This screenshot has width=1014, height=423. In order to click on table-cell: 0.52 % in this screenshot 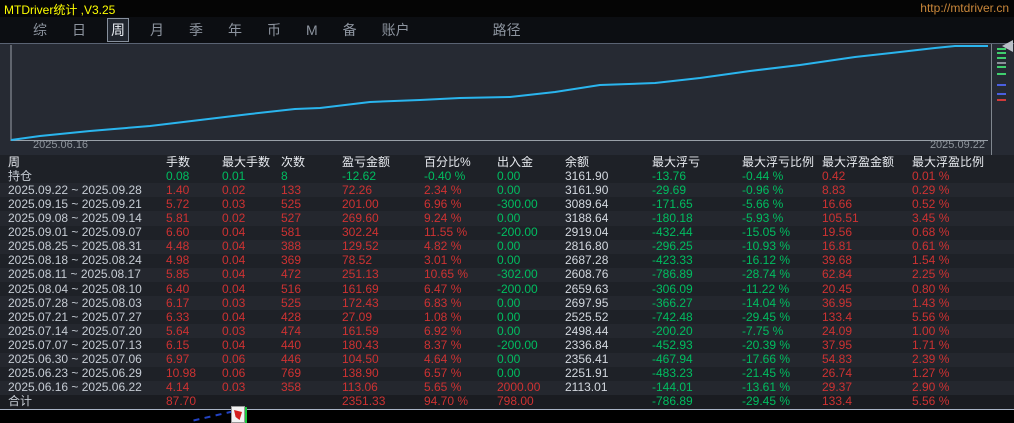, I will do `click(931, 204)`.